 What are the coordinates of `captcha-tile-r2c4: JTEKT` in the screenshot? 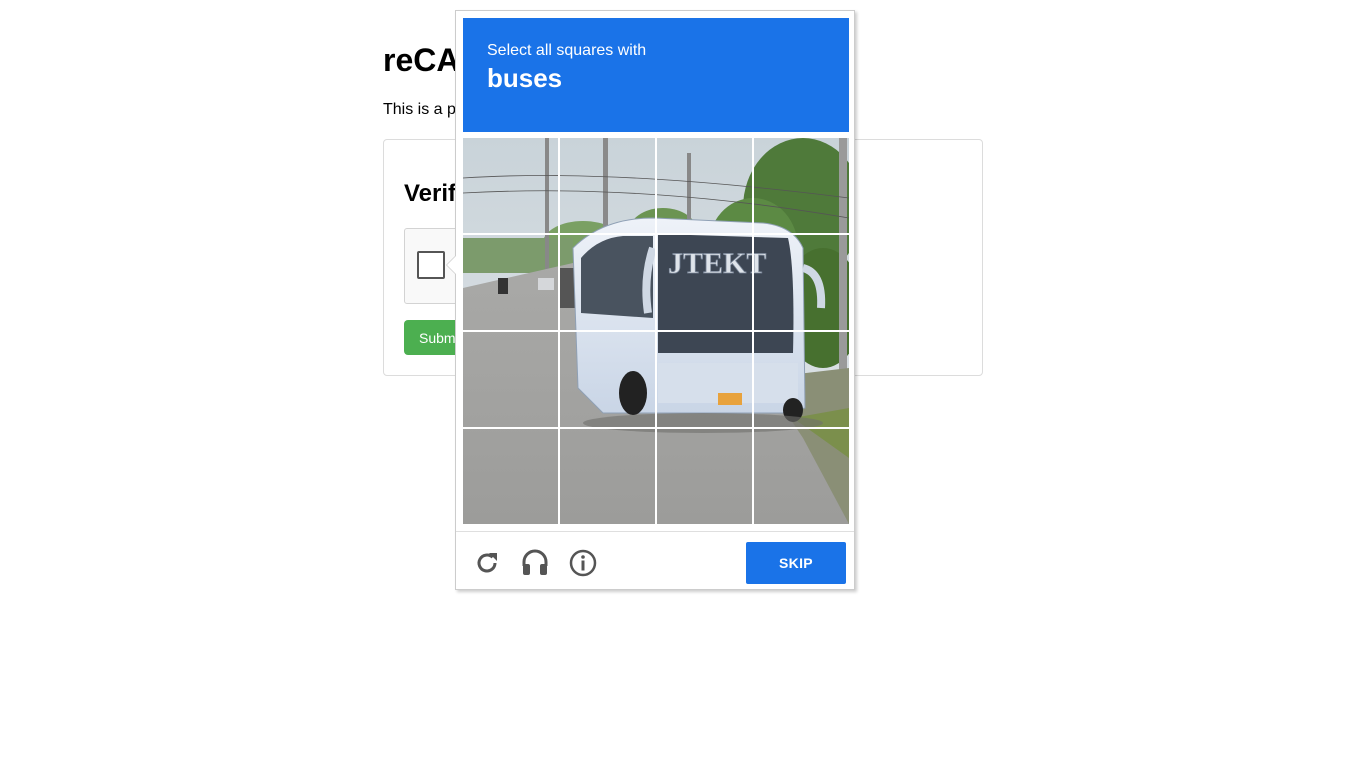 It's located at (801, 282).